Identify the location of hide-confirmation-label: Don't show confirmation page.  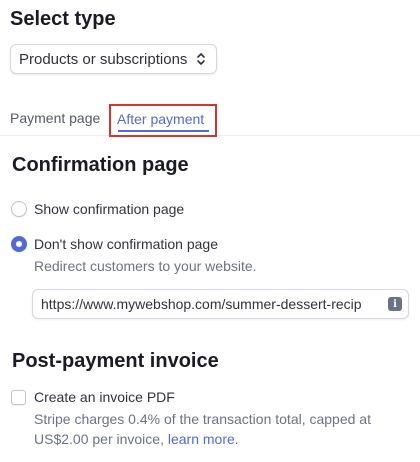
(126, 244).